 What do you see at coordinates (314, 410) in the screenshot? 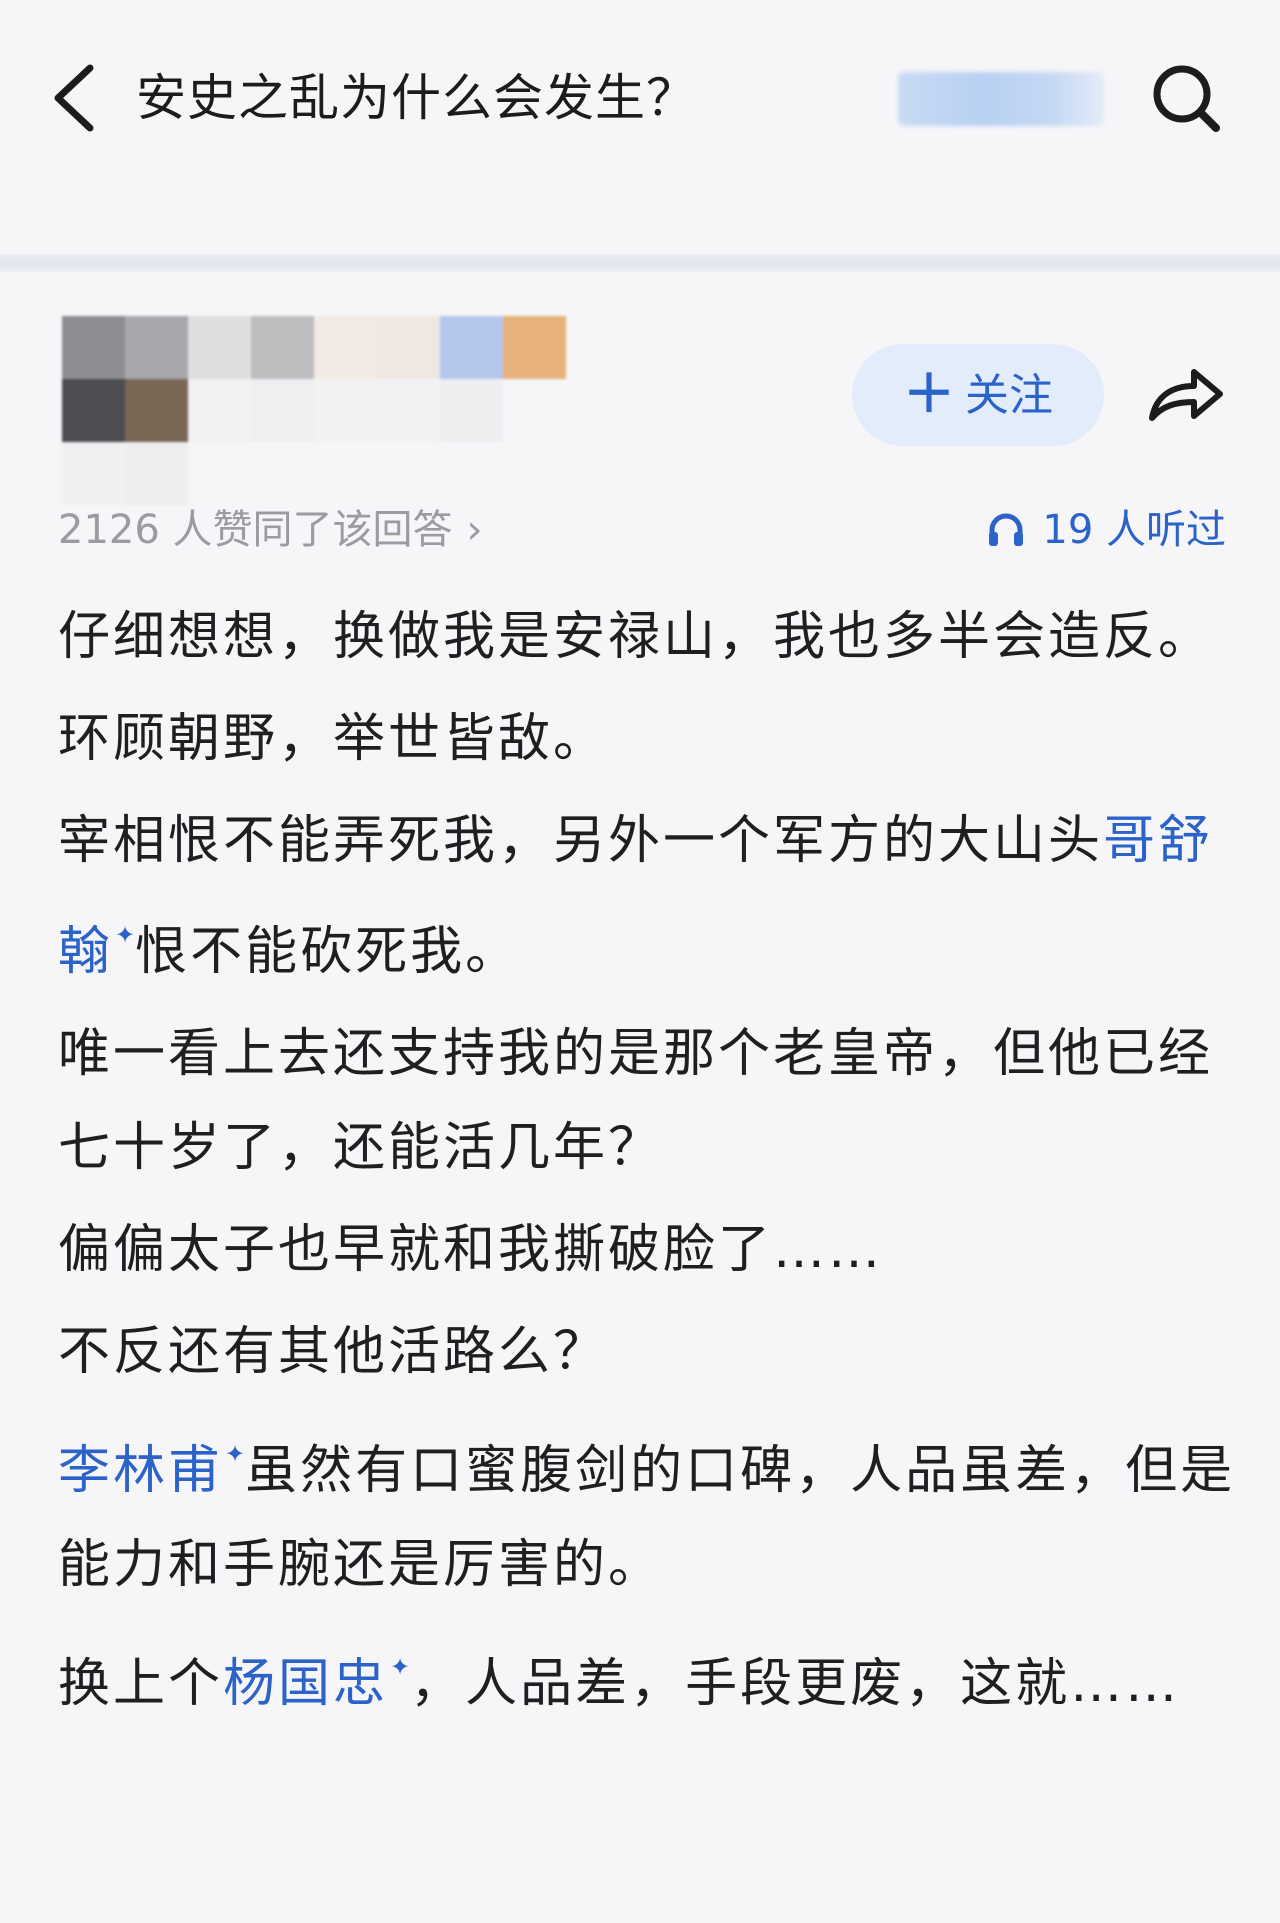
I see `pixelated-author-avatar` at bounding box center [314, 410].